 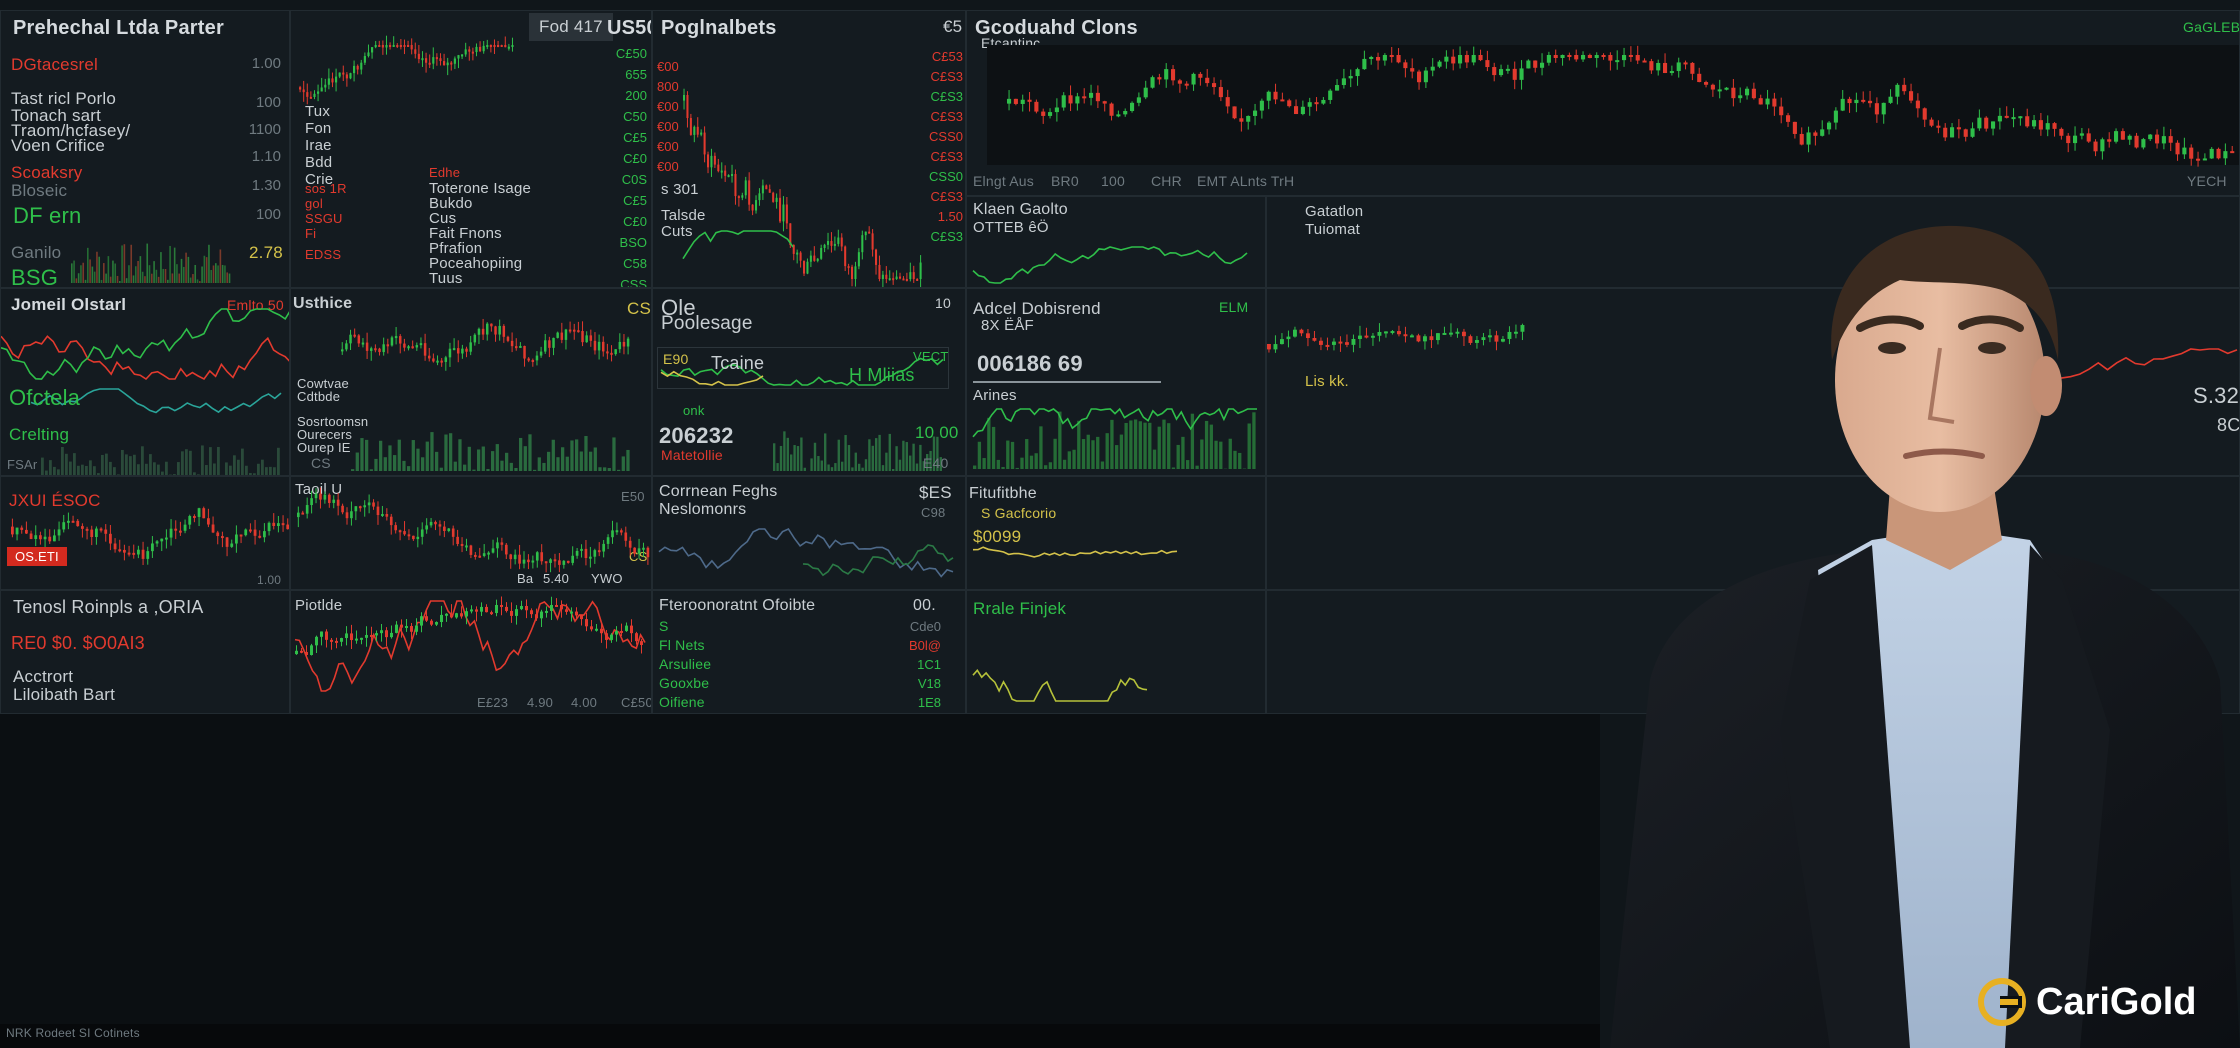 I want to click on label: Ofctela, so click(x=45, y=397).